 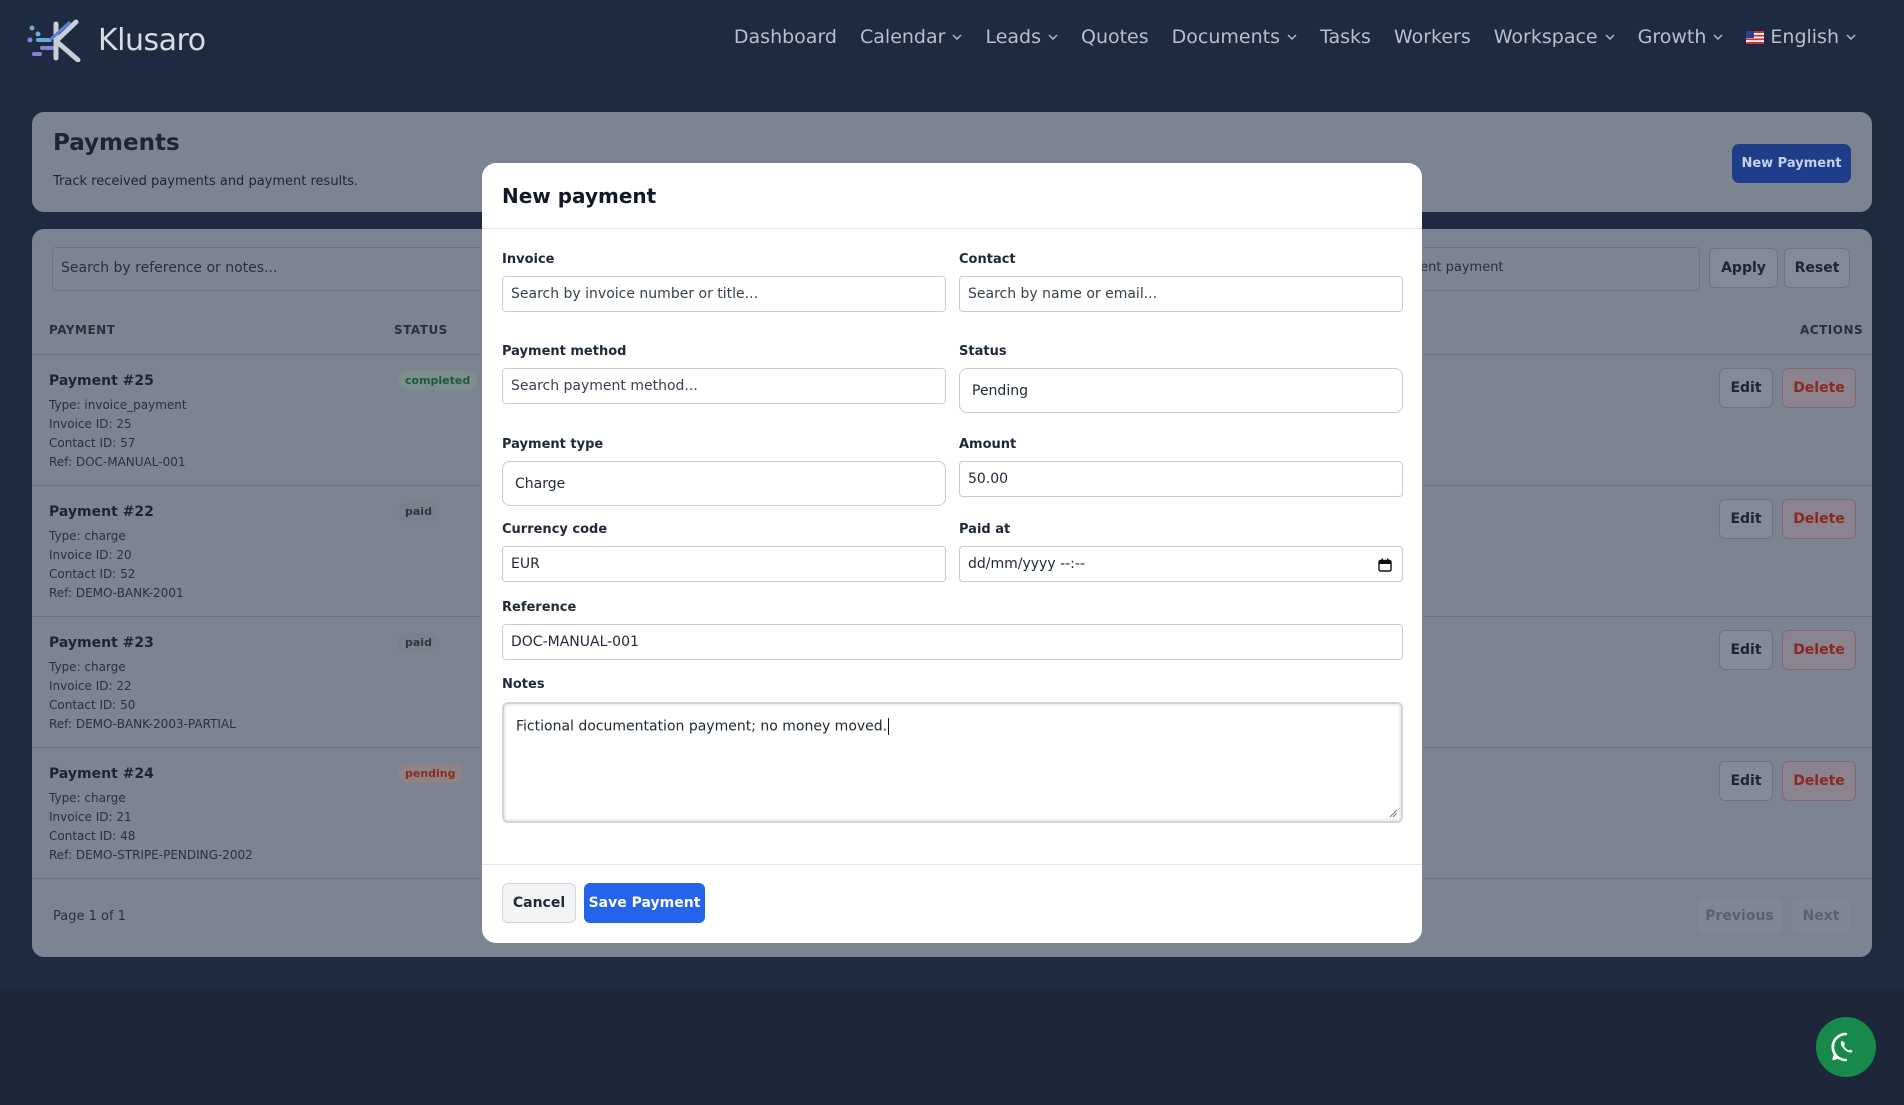 I want to click on calendar-icon, so click(x=1385, y=565).